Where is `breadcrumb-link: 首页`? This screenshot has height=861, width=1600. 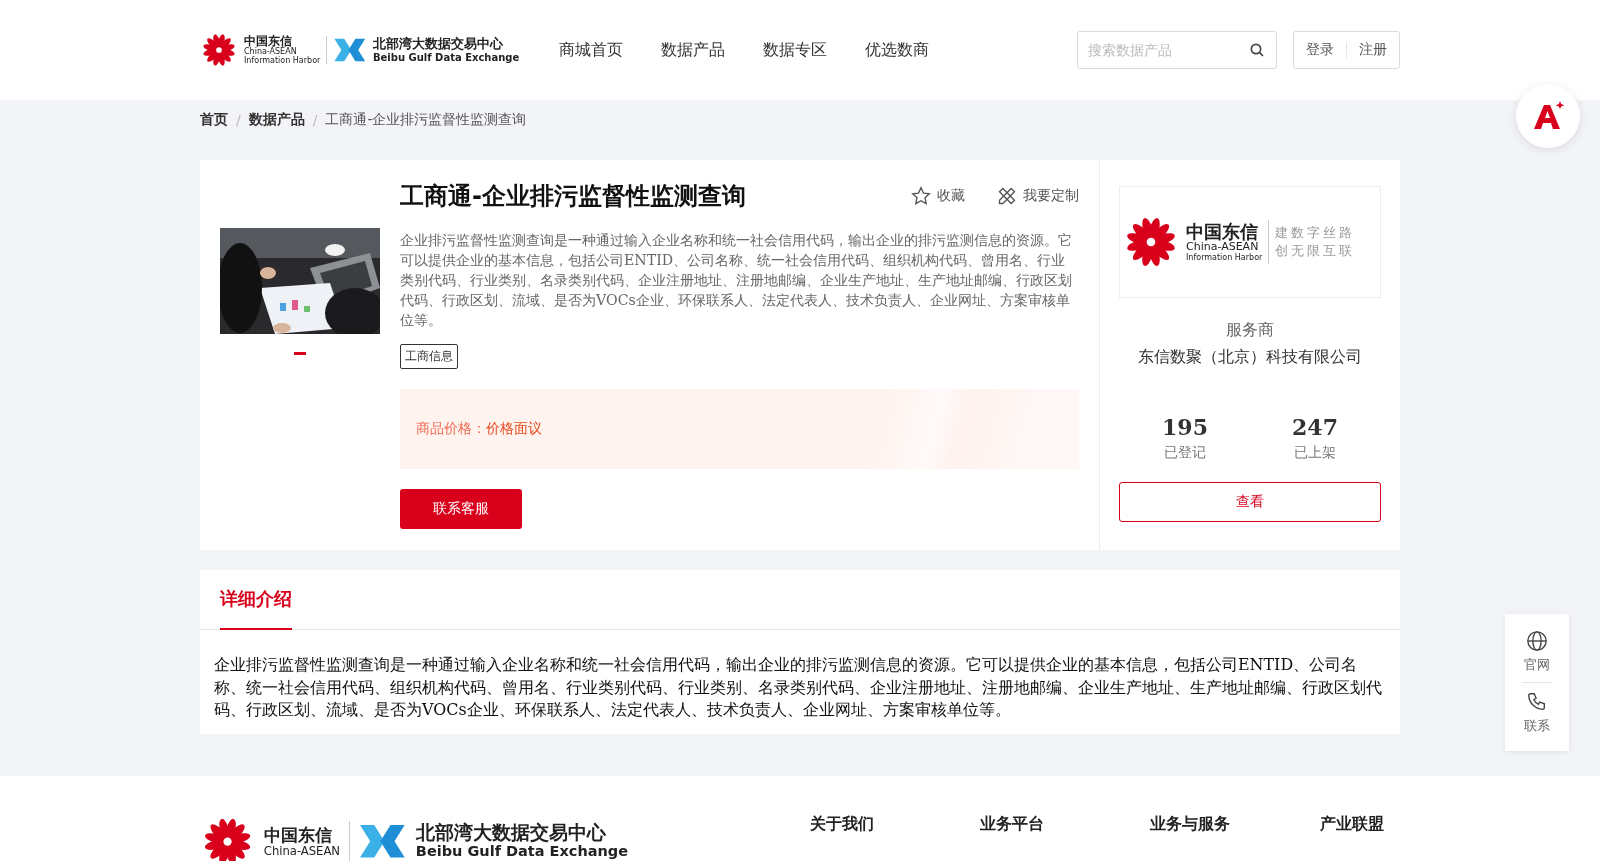 breadcrumb-link: 首页 is located at coordinates (214, 120).